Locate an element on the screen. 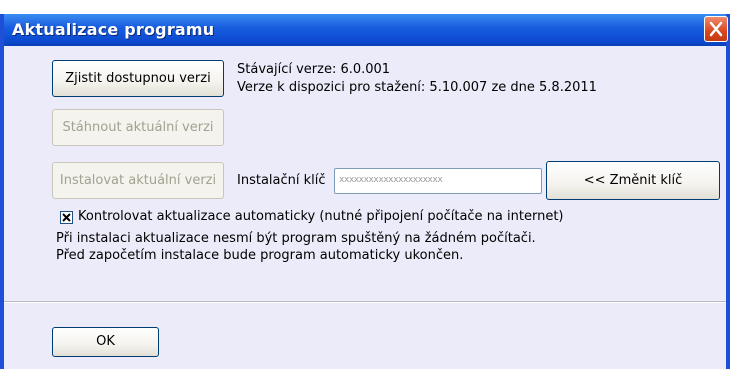 The width and height of the screenshot is (730, 369). check-version-button-label: Zjistit dostupnou verzi is located at coordinates (138, 78).